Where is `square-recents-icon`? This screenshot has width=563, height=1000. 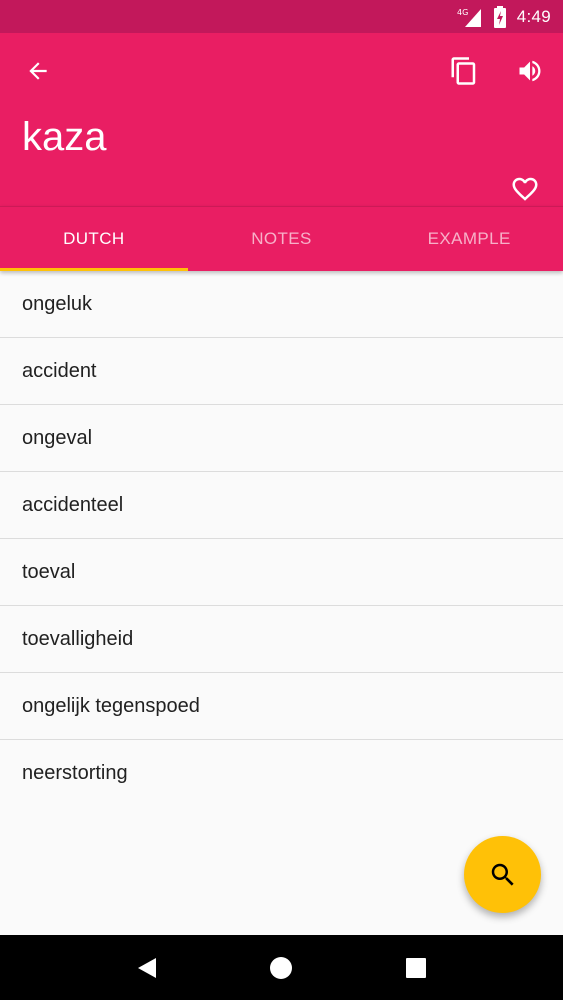 square-recents-icon is located at coordinates (415, 967).